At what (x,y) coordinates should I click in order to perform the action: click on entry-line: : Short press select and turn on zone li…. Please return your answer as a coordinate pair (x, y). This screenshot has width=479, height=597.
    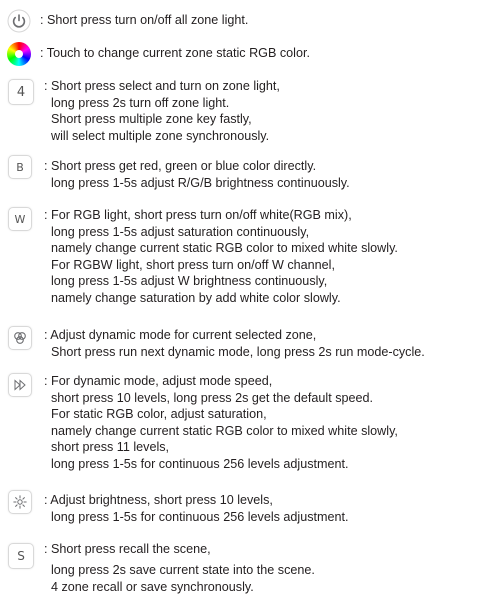
    Looking at the image, I should click on (162, 86).